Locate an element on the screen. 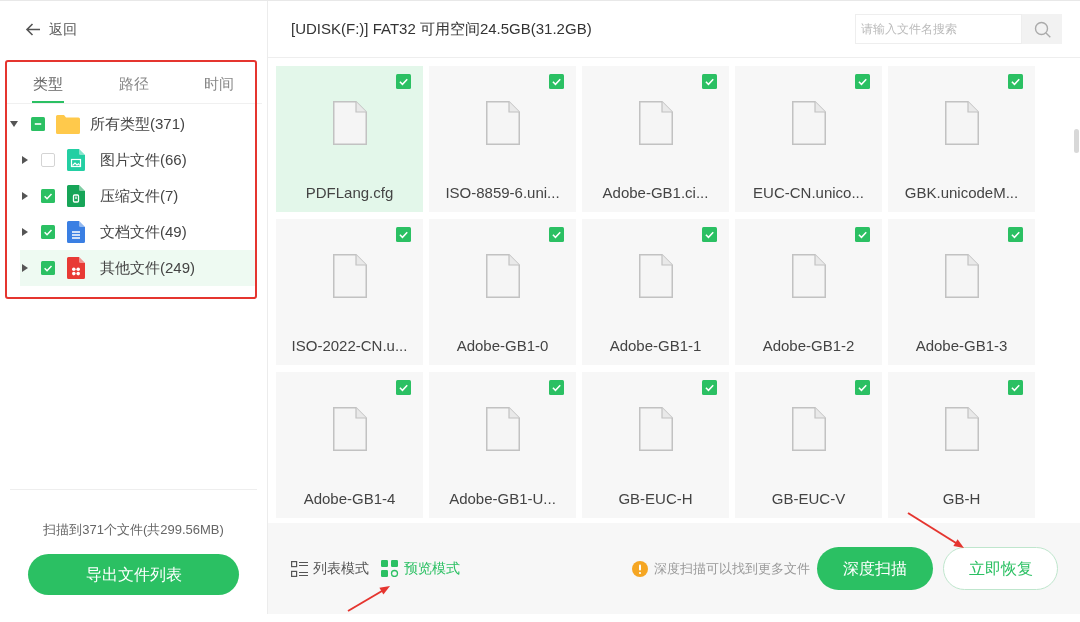 The height and width of the screenshot is (622, 1080). file-tile: PDFLang.cfg is located at coordinates (349, 139).